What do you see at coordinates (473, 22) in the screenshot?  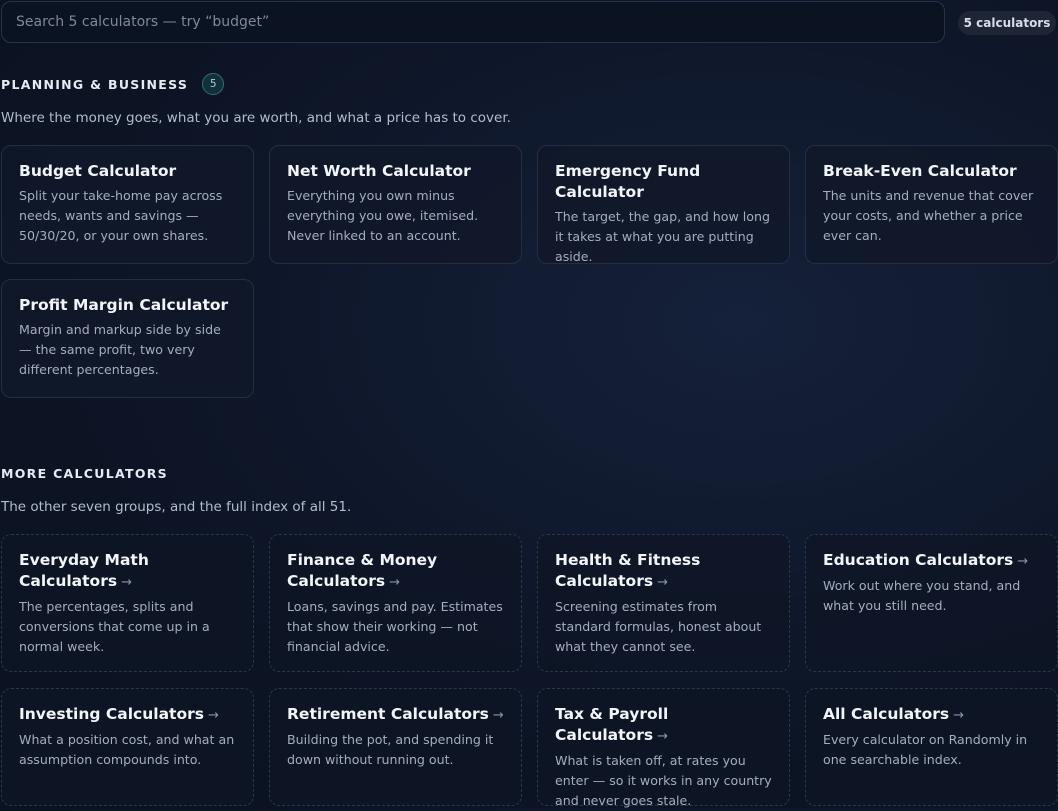 I see `search-input` at bounding box center [473, 22].